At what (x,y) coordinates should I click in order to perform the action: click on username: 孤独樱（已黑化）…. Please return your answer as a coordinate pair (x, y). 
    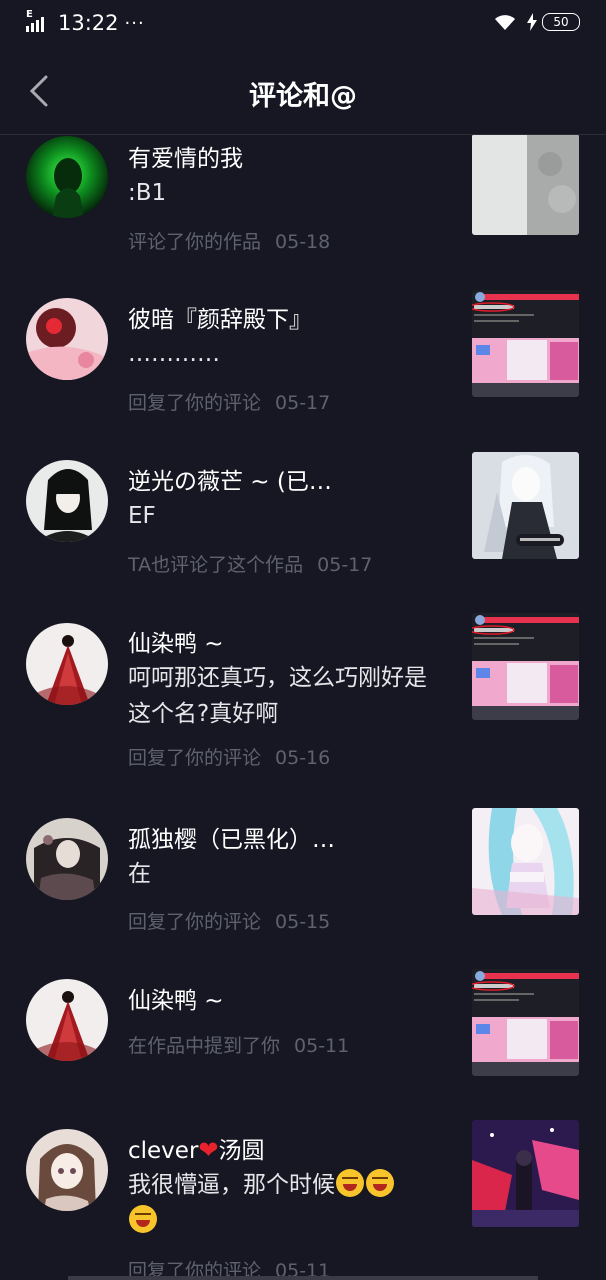
    Looking at the image, I should click on (231, 837).